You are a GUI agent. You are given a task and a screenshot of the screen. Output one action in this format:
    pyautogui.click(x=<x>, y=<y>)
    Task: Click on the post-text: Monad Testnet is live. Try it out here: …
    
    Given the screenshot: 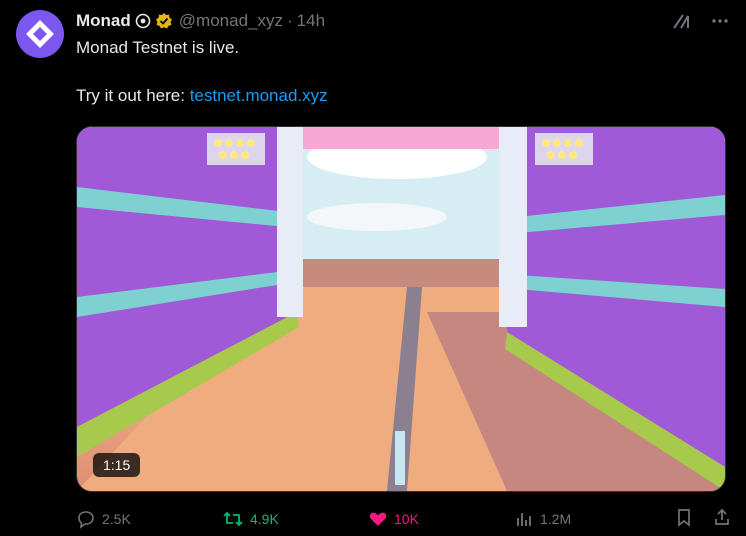 What is the action you would take?
    pyautogui.click(x=396, y=72)
    